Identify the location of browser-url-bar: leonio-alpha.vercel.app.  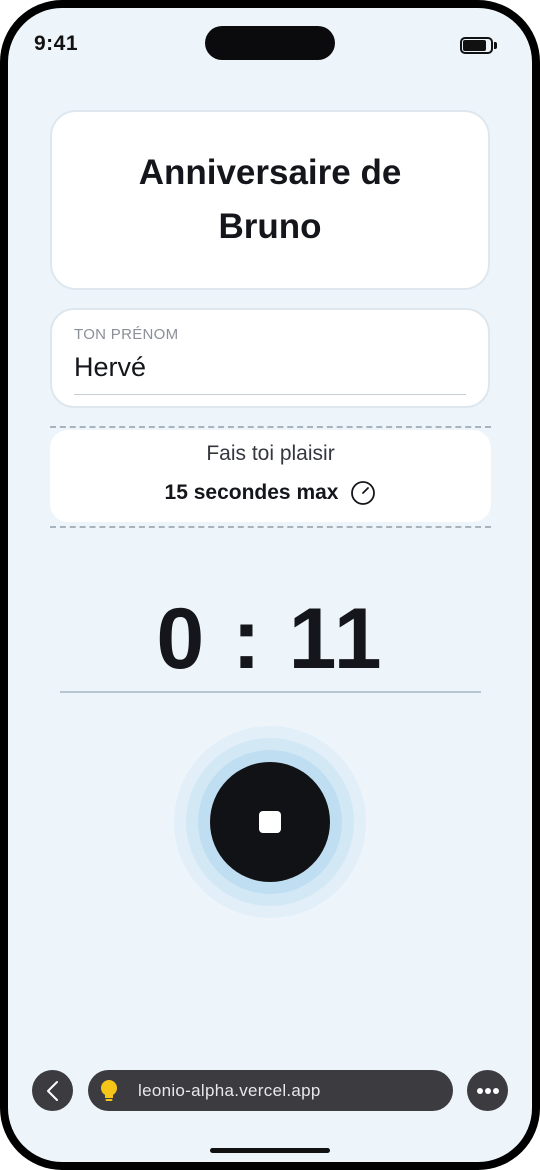
(270, 1090).